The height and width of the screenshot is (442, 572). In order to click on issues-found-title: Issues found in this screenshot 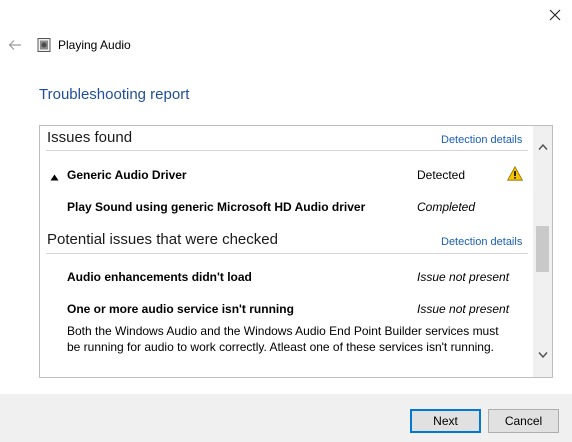, I will do `click(90, 137)`.